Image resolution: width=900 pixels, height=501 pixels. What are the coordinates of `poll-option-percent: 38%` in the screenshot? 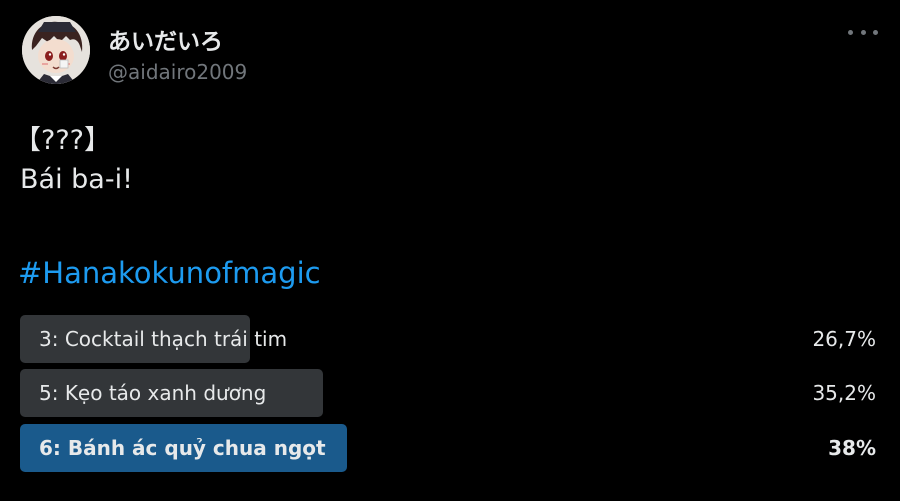 It's located at (852, 448).